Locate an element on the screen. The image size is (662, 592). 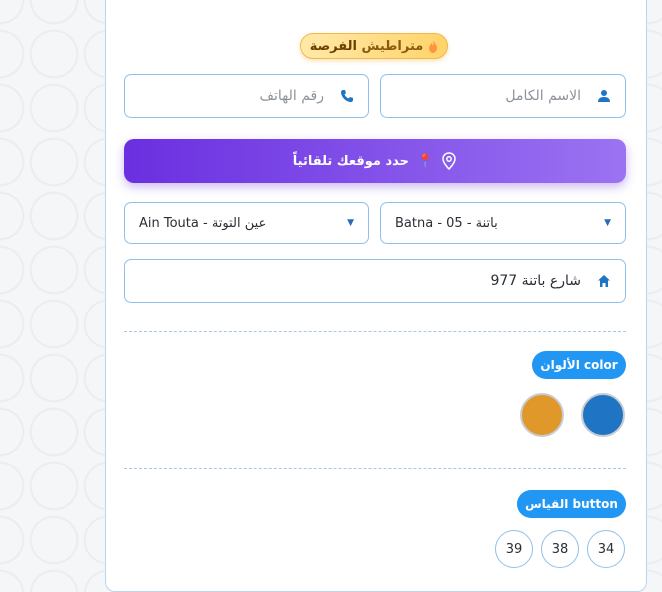
home-icon is located at coordinates (604, 281).